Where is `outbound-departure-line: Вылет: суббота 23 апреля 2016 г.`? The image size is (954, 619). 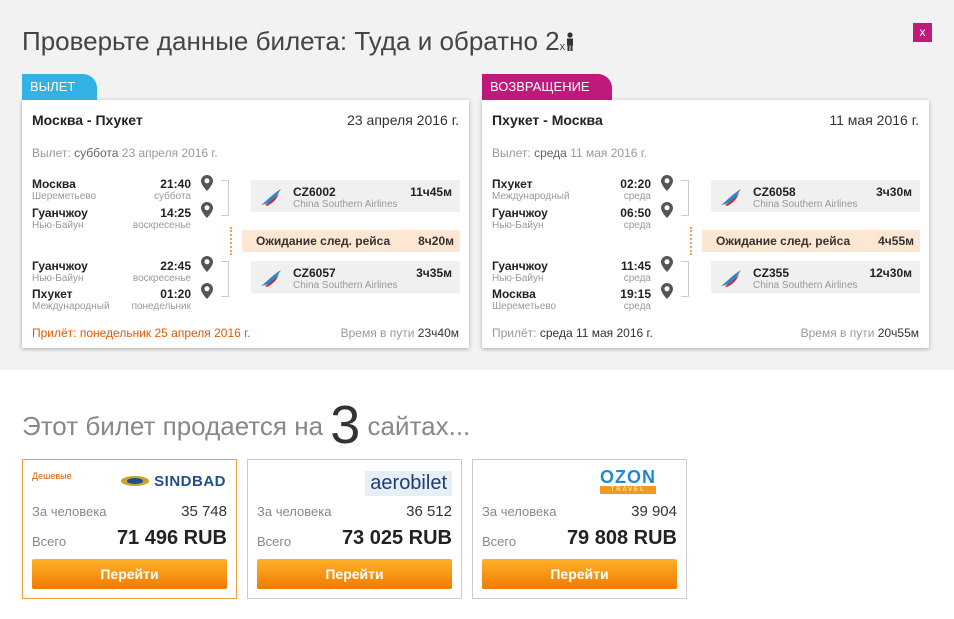
outbound-departure-line: Вылет: суббота 23 апреля 2016 г. is located at coordinates (125, 153).